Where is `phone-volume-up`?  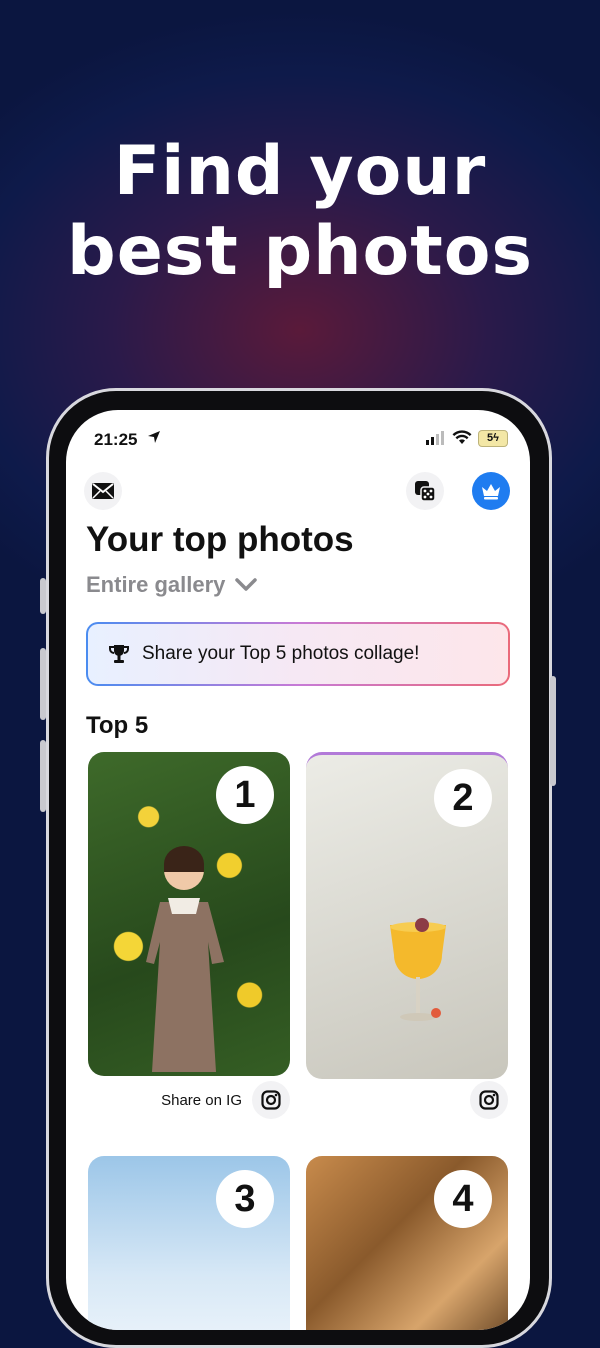
phone-volume-up is located at coordinates (43, 684).